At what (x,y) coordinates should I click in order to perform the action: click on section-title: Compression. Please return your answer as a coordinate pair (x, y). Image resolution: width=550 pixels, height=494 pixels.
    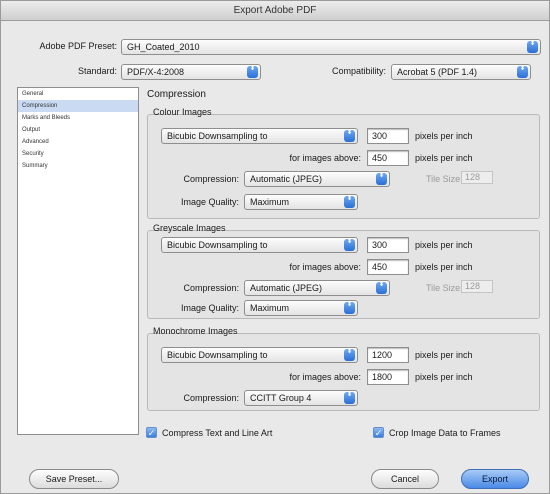
    Looking at the image, I should click on (176, 94).